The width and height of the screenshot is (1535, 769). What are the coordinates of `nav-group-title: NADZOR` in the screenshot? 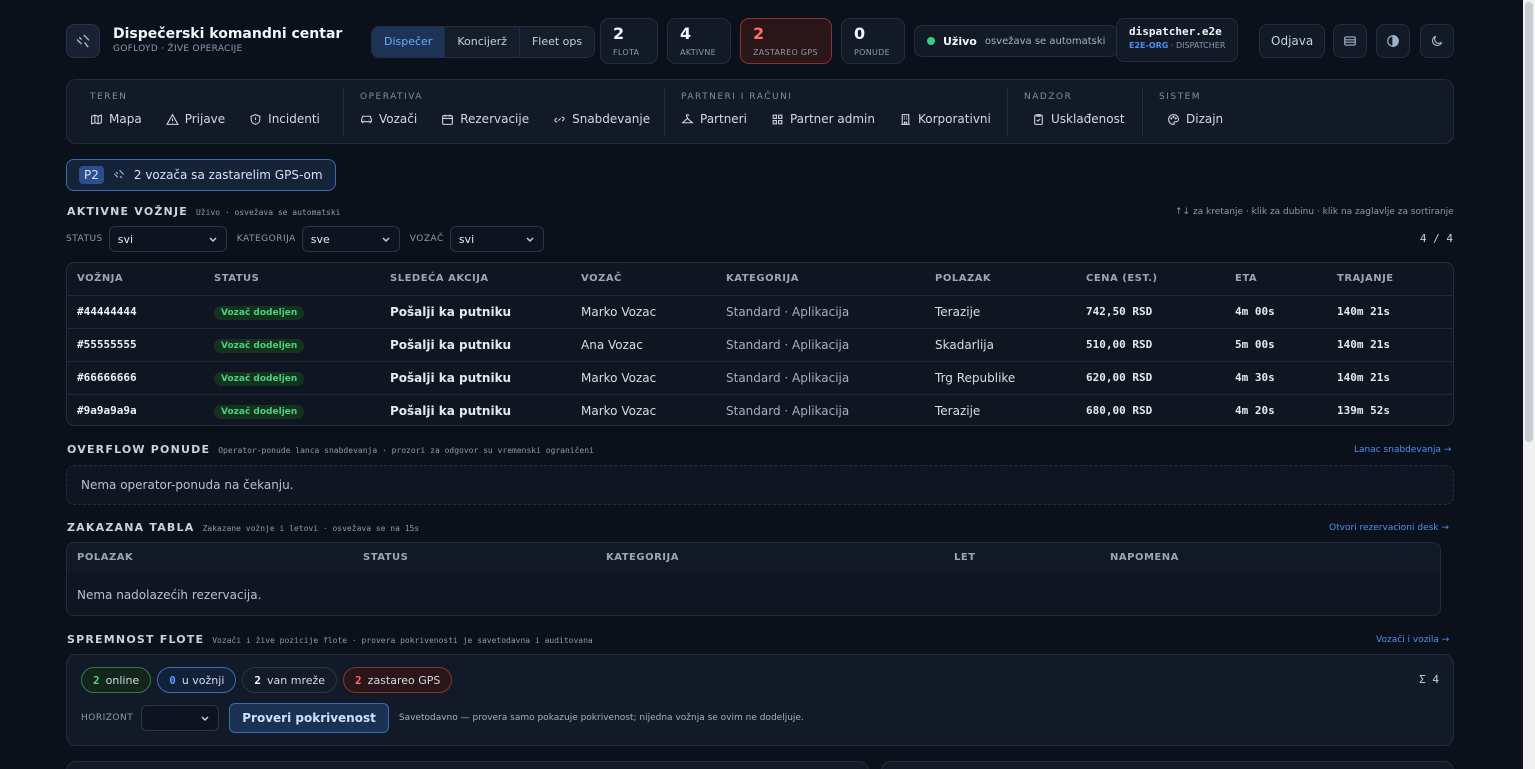 It's located at (1048, 97).